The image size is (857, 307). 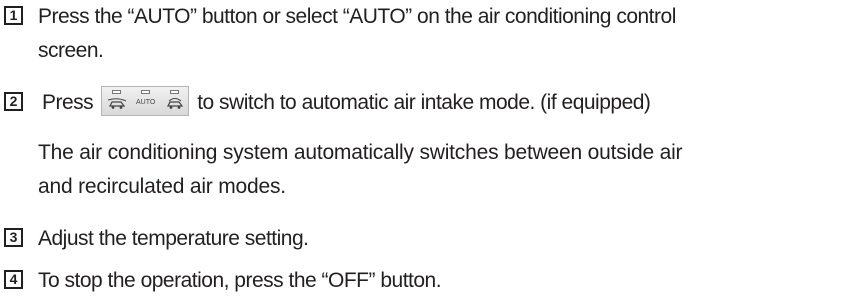 I want to click on air-intake-control-panel: AUTO, so click(x=145, y=101).